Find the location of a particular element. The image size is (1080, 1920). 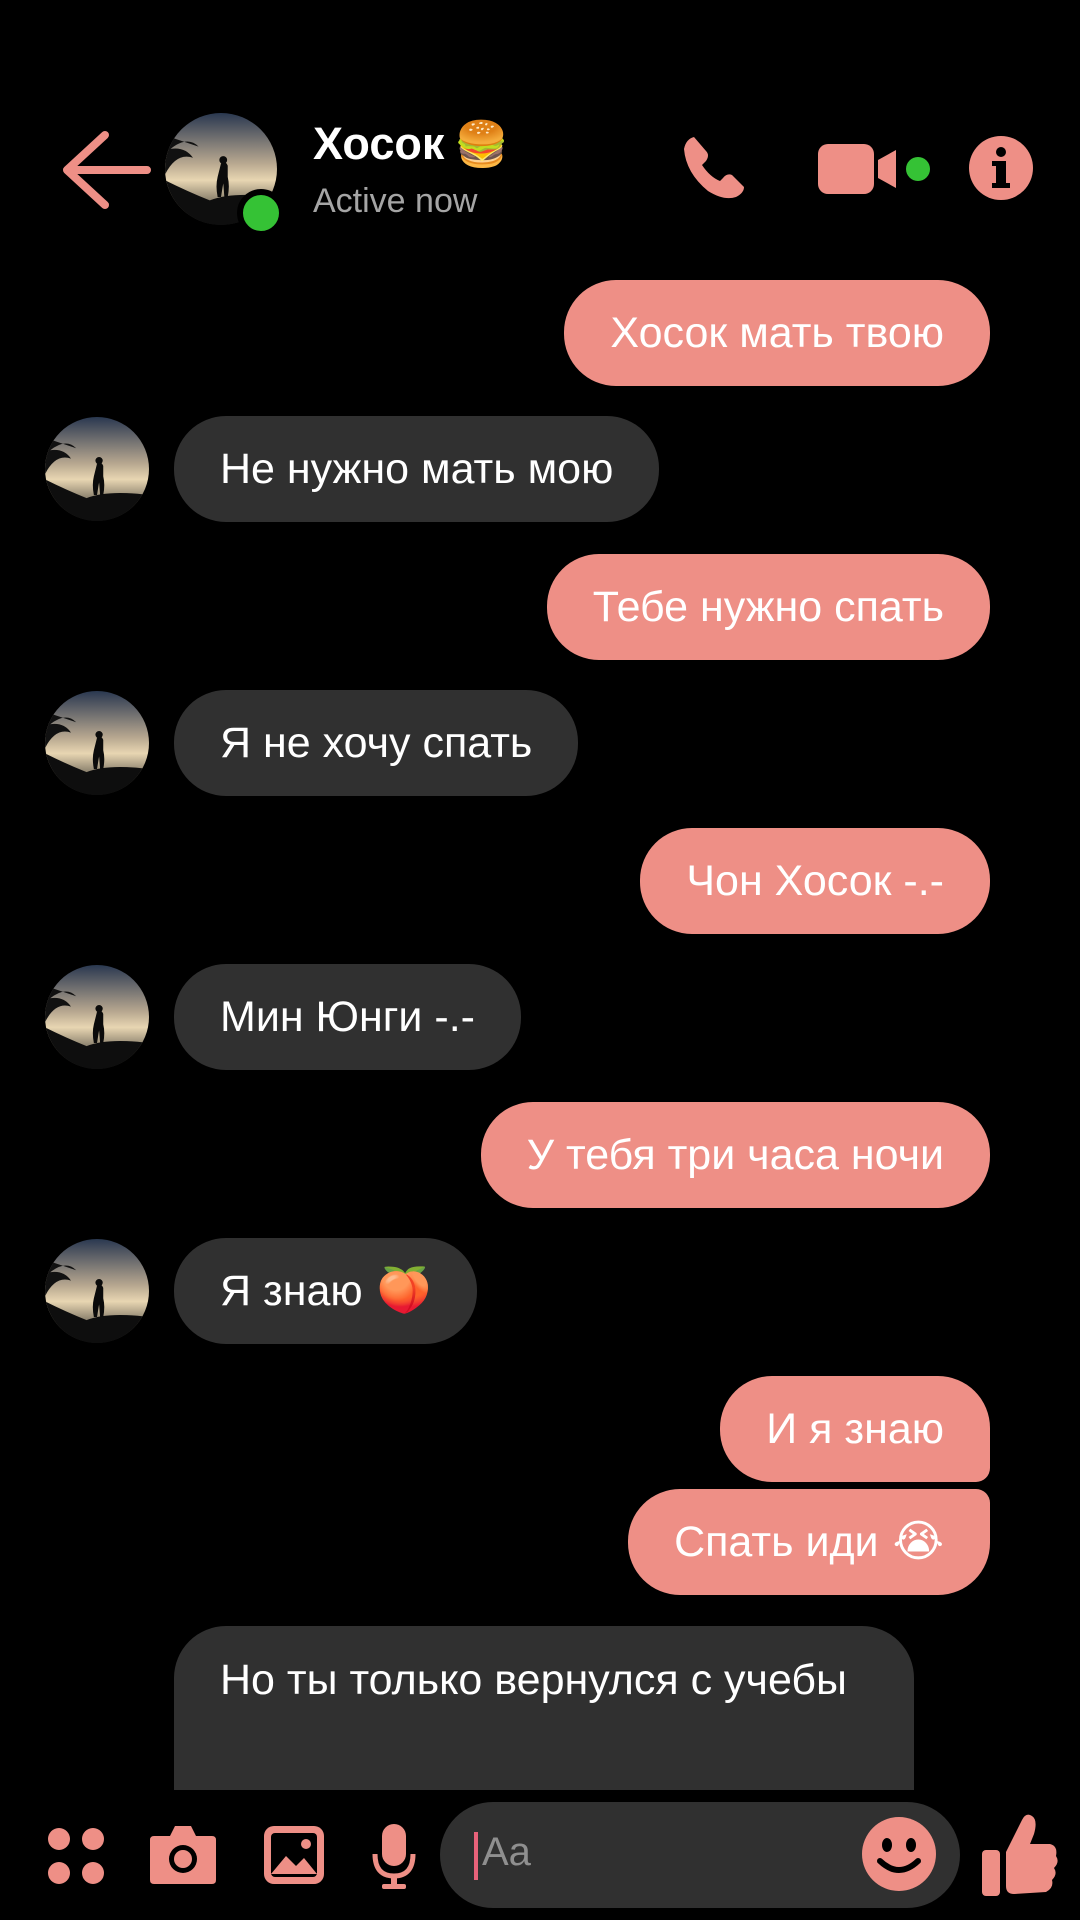

message-outgoing: Хосок мать твою is located at coordinates (777, 333).